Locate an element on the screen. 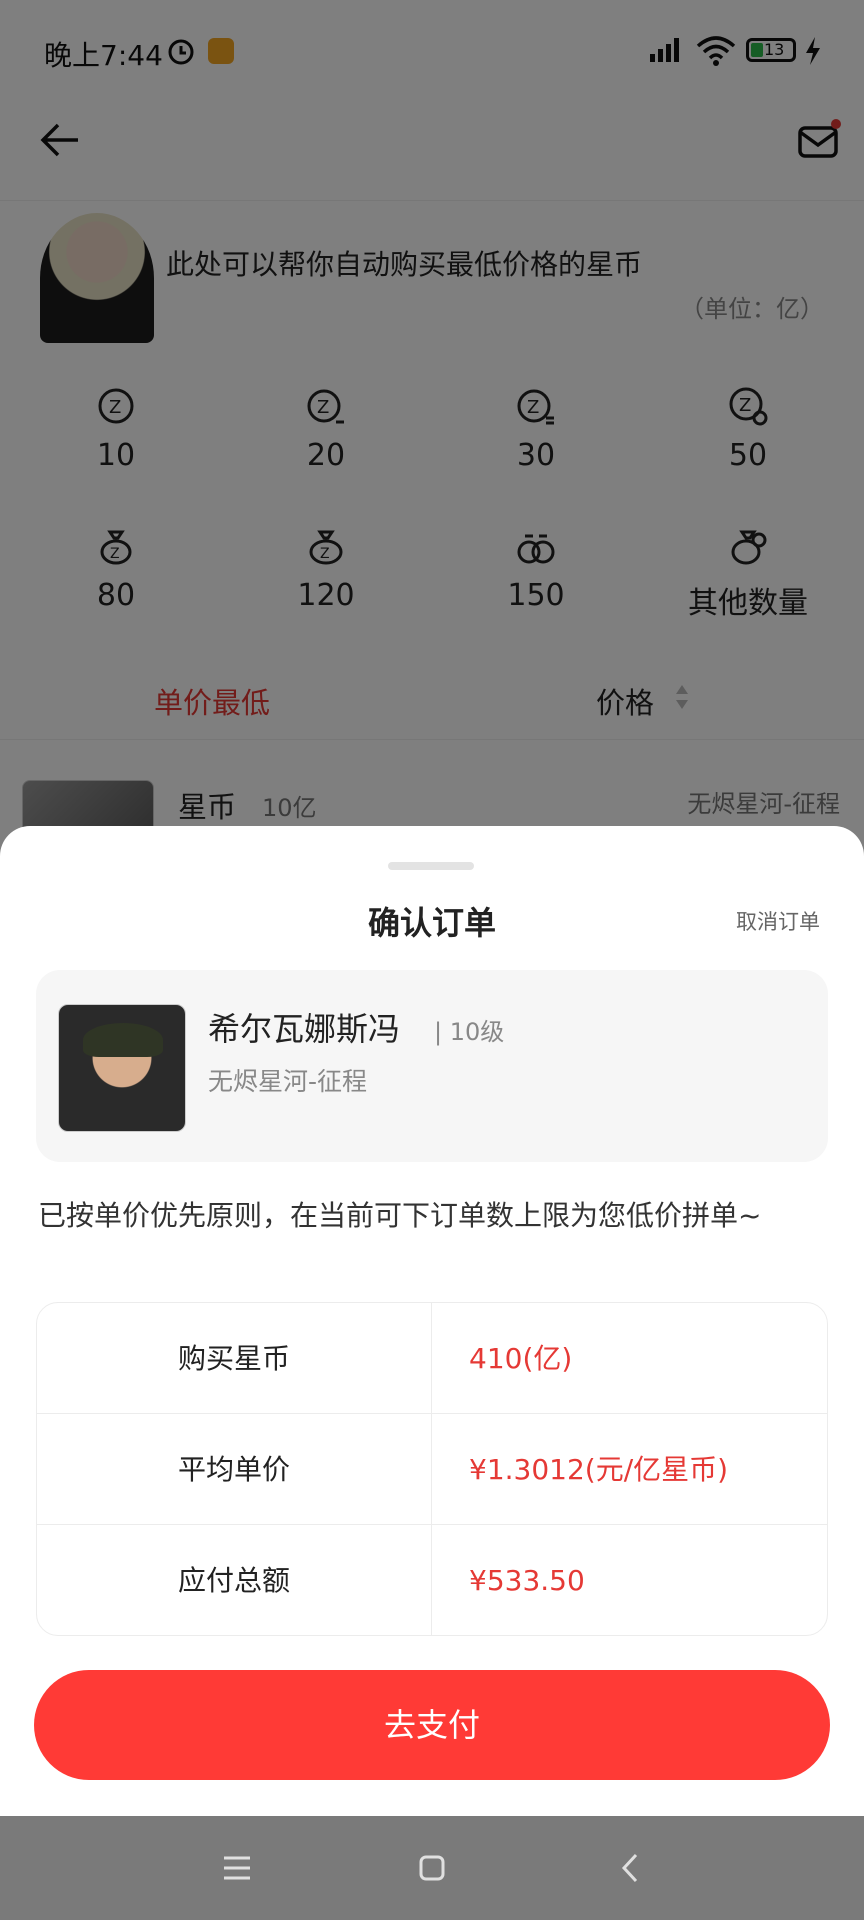  home-icon is located at coordinates (432, 1868).